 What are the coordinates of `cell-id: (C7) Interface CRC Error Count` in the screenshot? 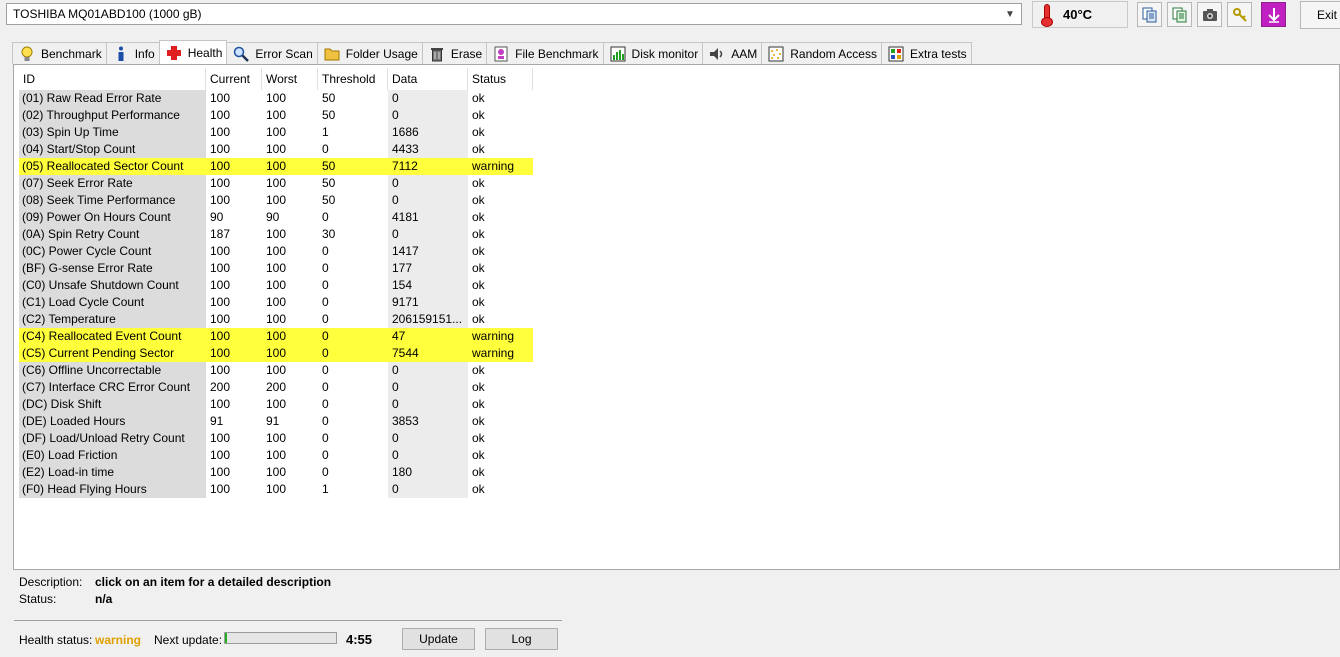 It's located at (112, 387).